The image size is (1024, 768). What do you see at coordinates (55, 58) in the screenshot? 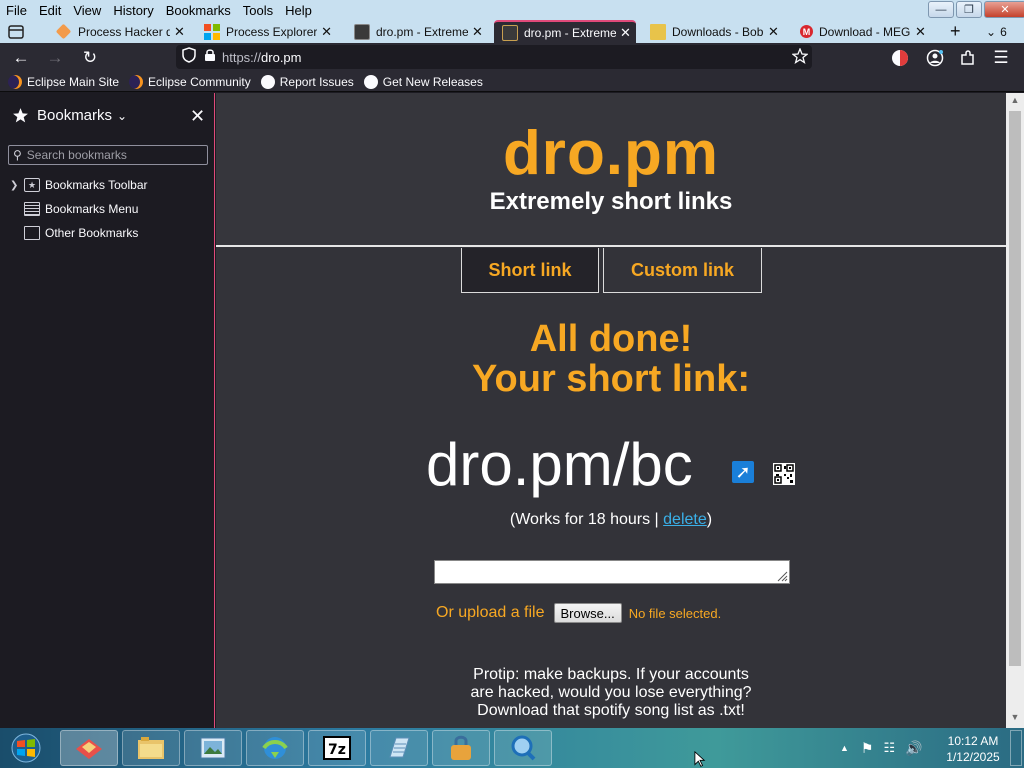
I see `forward-button: →` at bounding box center [55, 58].